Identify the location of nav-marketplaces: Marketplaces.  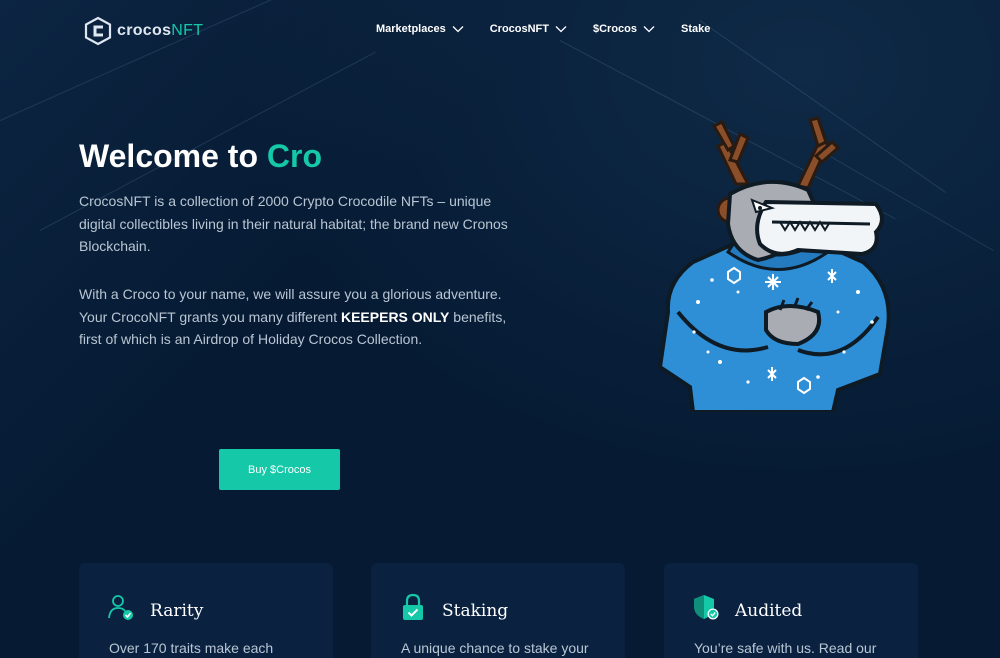
(420, 29).